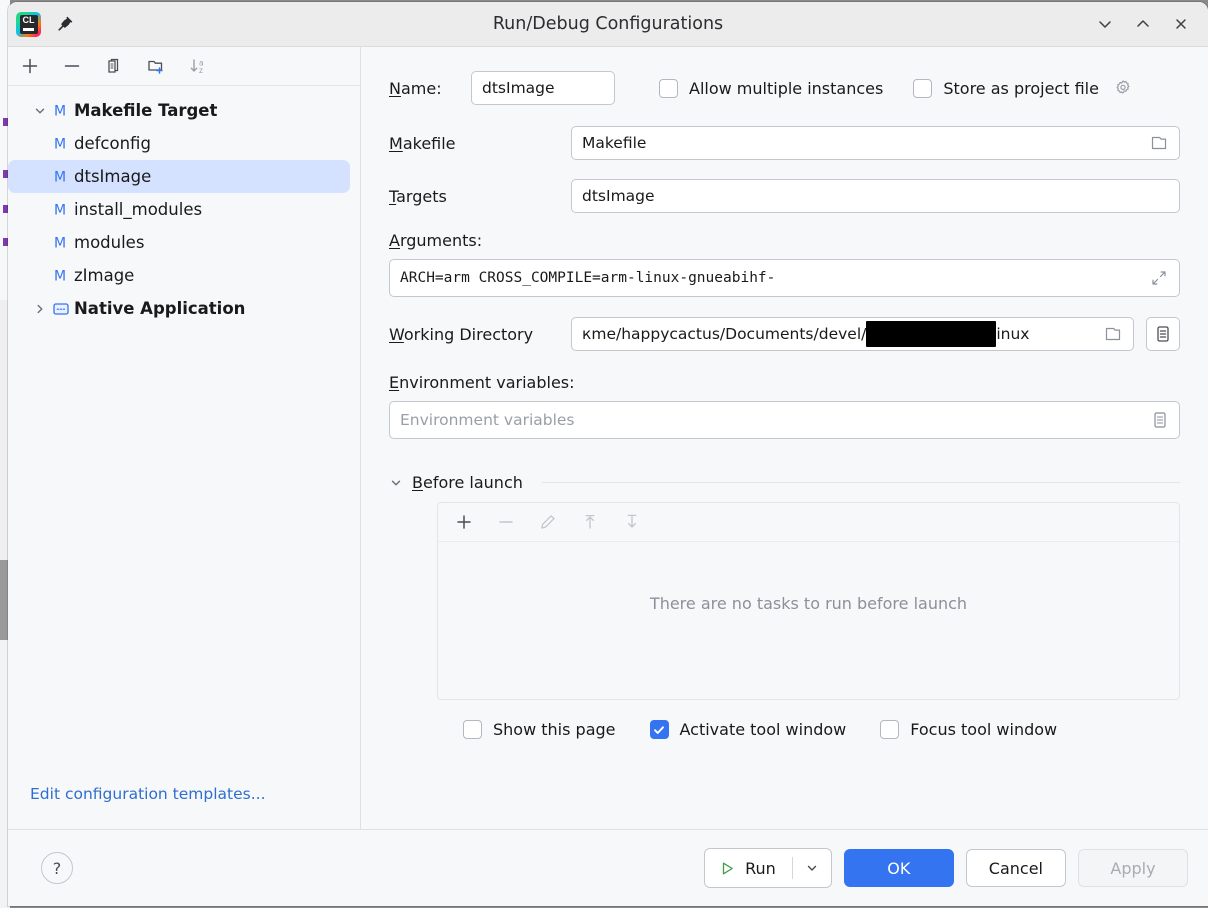 This screenshot has height=908, width=1208. I want to click on allow-multiple-instances-checkbox: Allow multiple instances, so click(771, 88).